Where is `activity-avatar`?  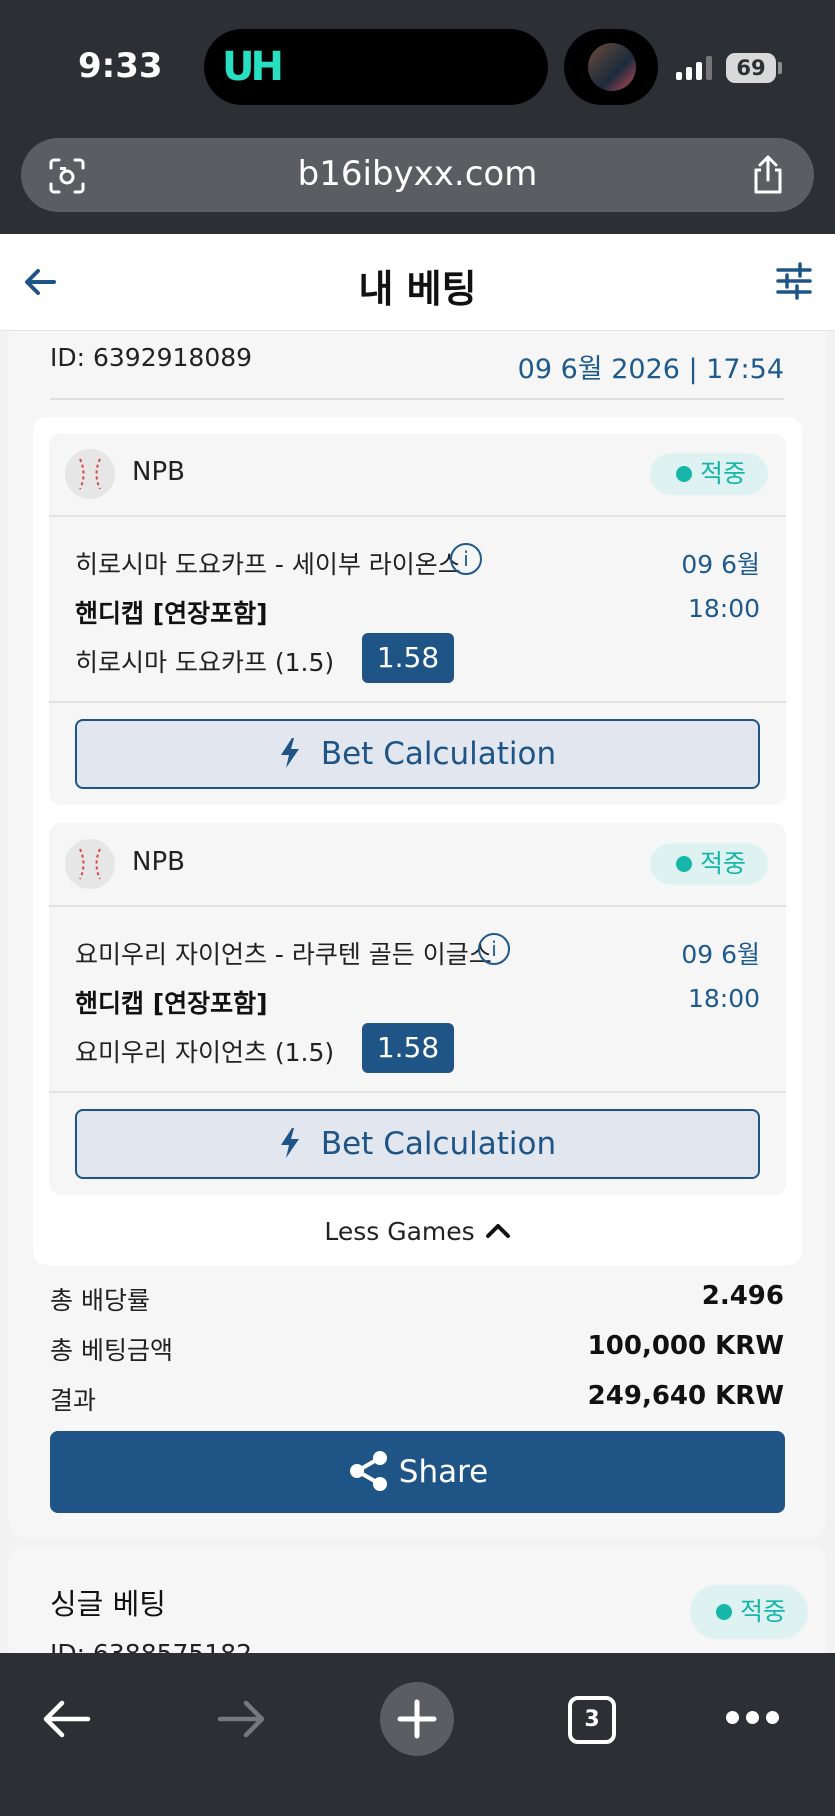 activity-avatar is located at coordinates (612, 67).